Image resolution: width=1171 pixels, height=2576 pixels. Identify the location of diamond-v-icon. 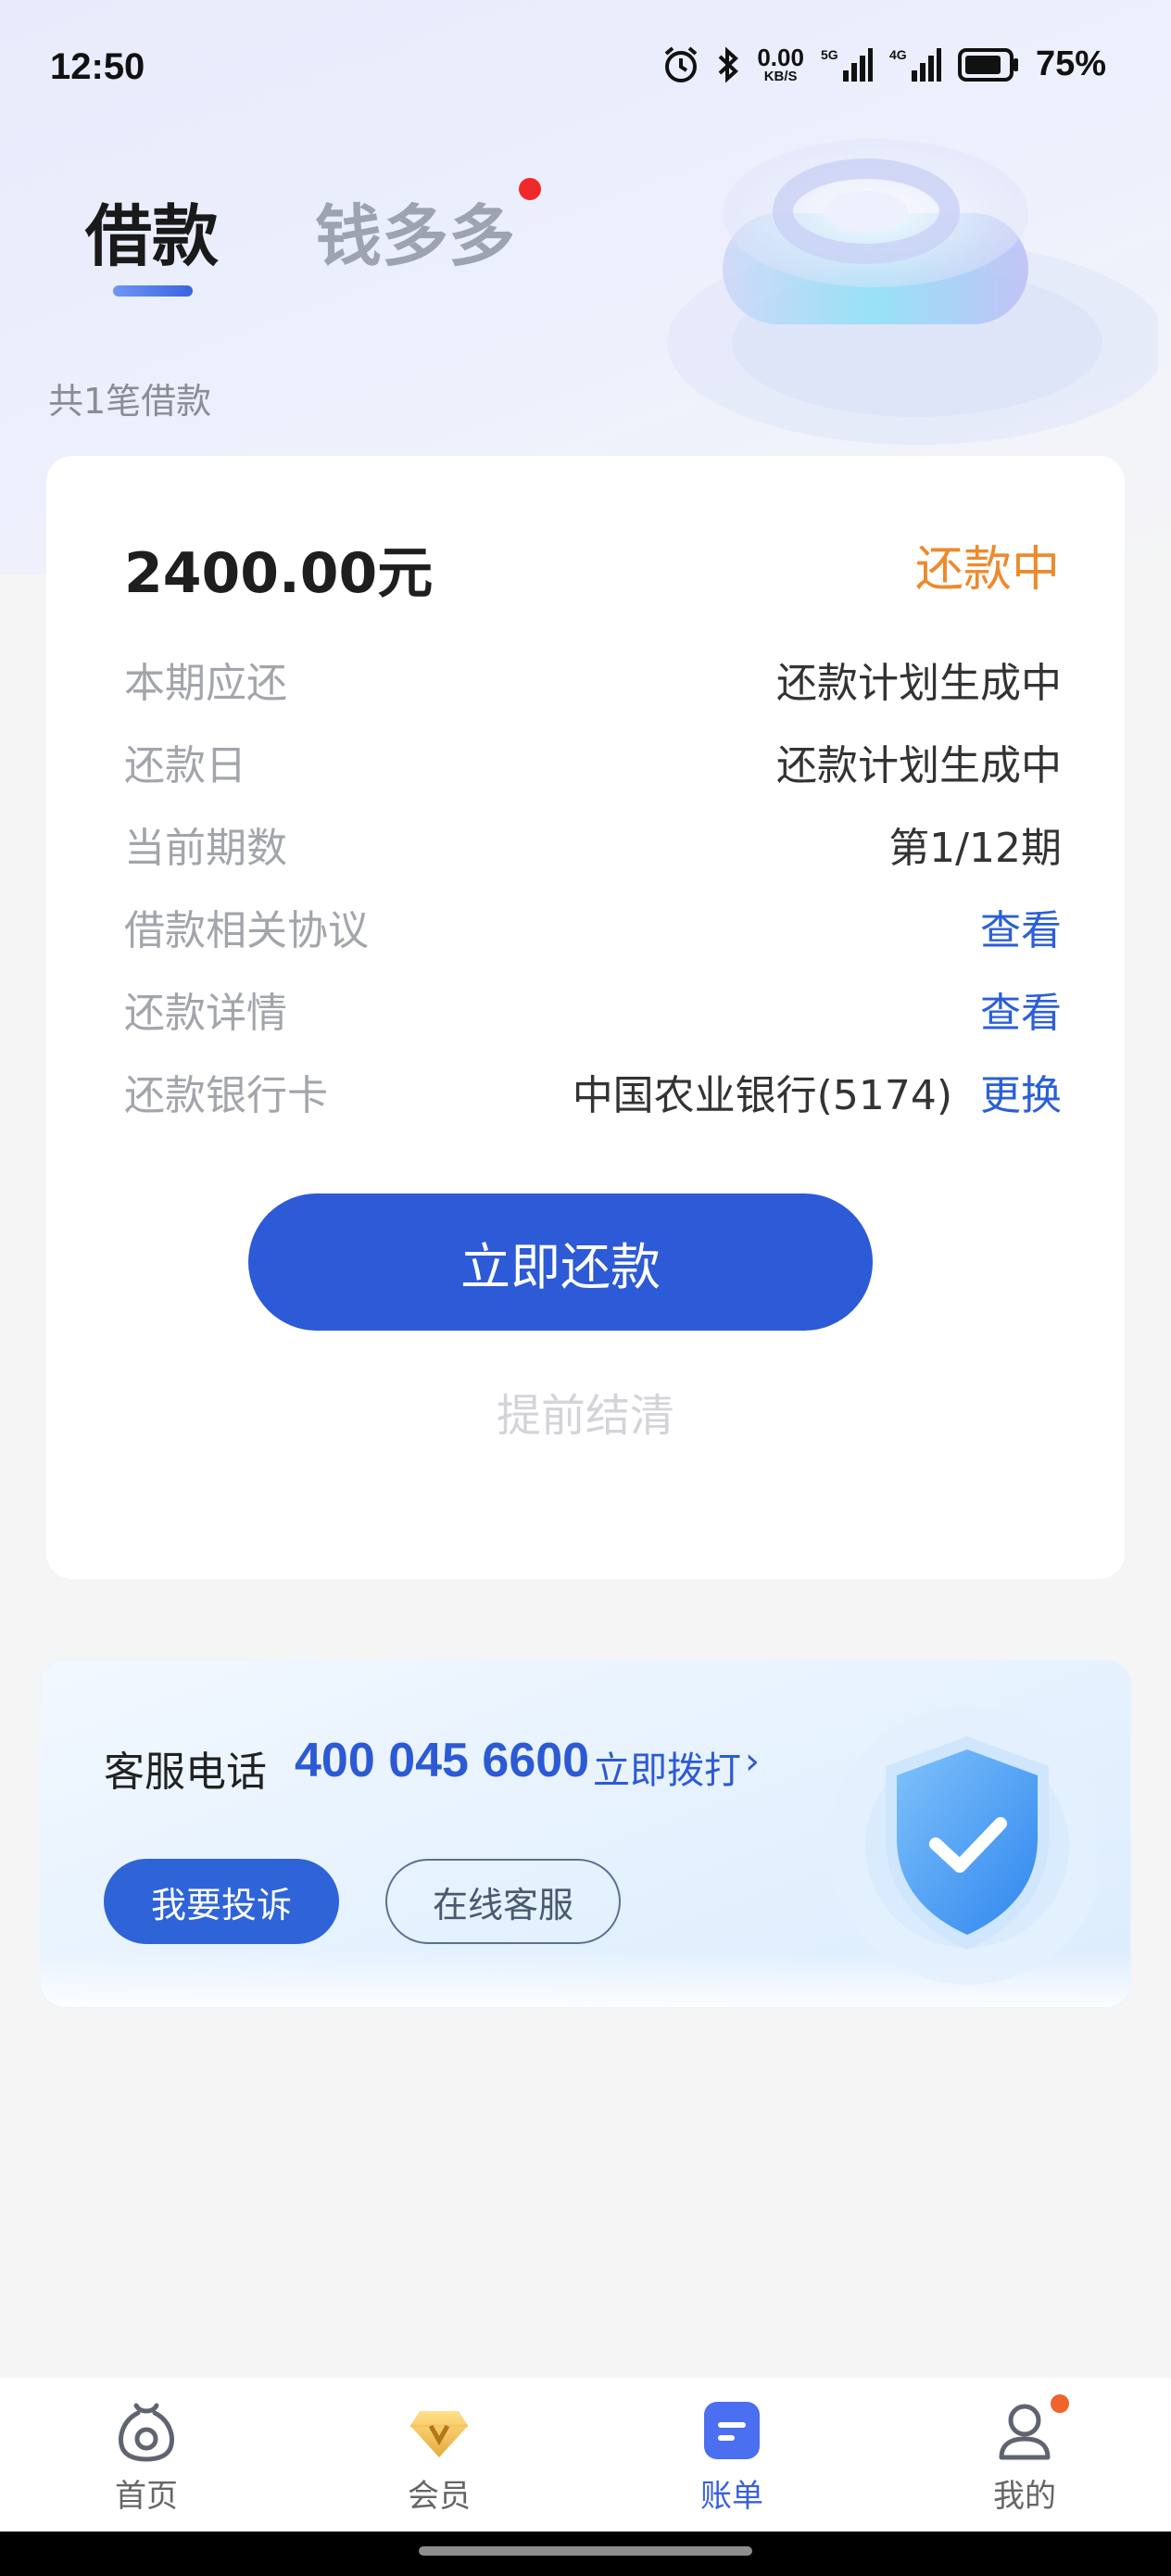
(439, 2434).